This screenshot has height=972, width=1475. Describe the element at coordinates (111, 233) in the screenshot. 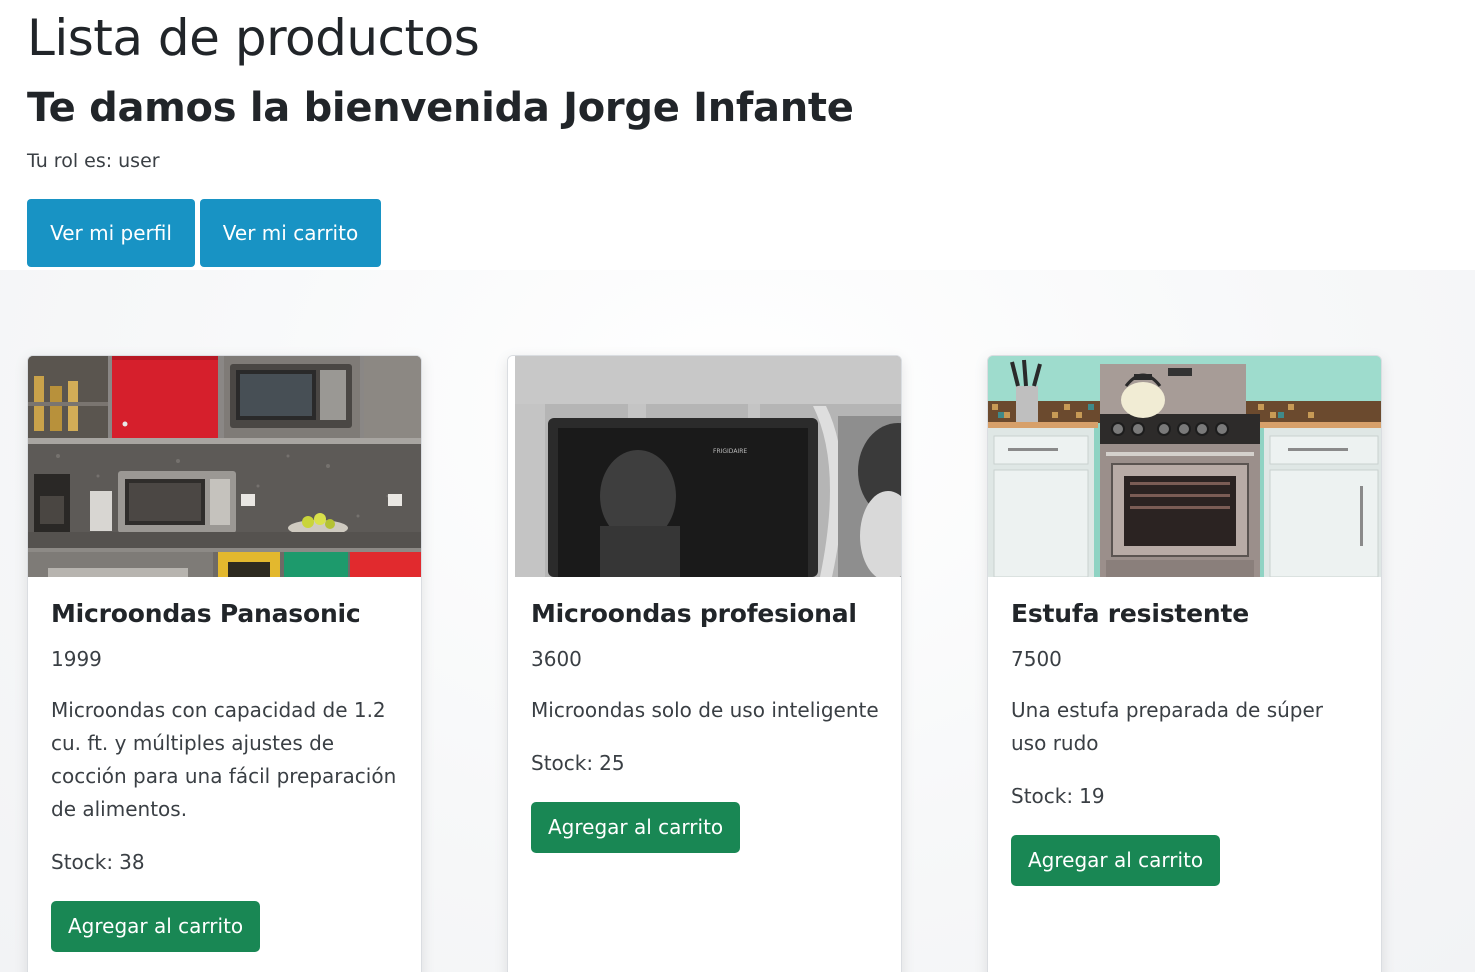

I see `view-profile-button: Ver mi perfil` at that location.